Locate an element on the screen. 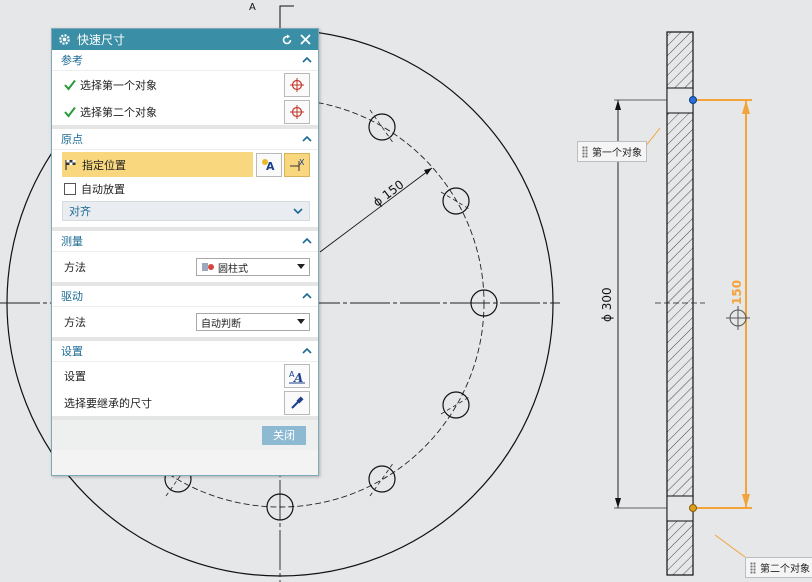 The height and width of the screenshot is (582, 812). select-first-object-button is located at coordinates (297, 84).